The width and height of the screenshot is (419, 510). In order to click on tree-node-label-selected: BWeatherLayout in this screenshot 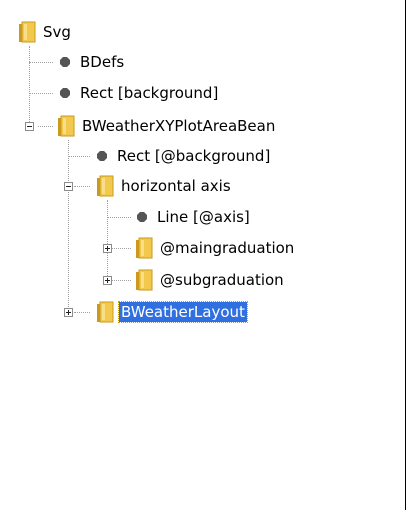, I will do `click(183, 312)`.